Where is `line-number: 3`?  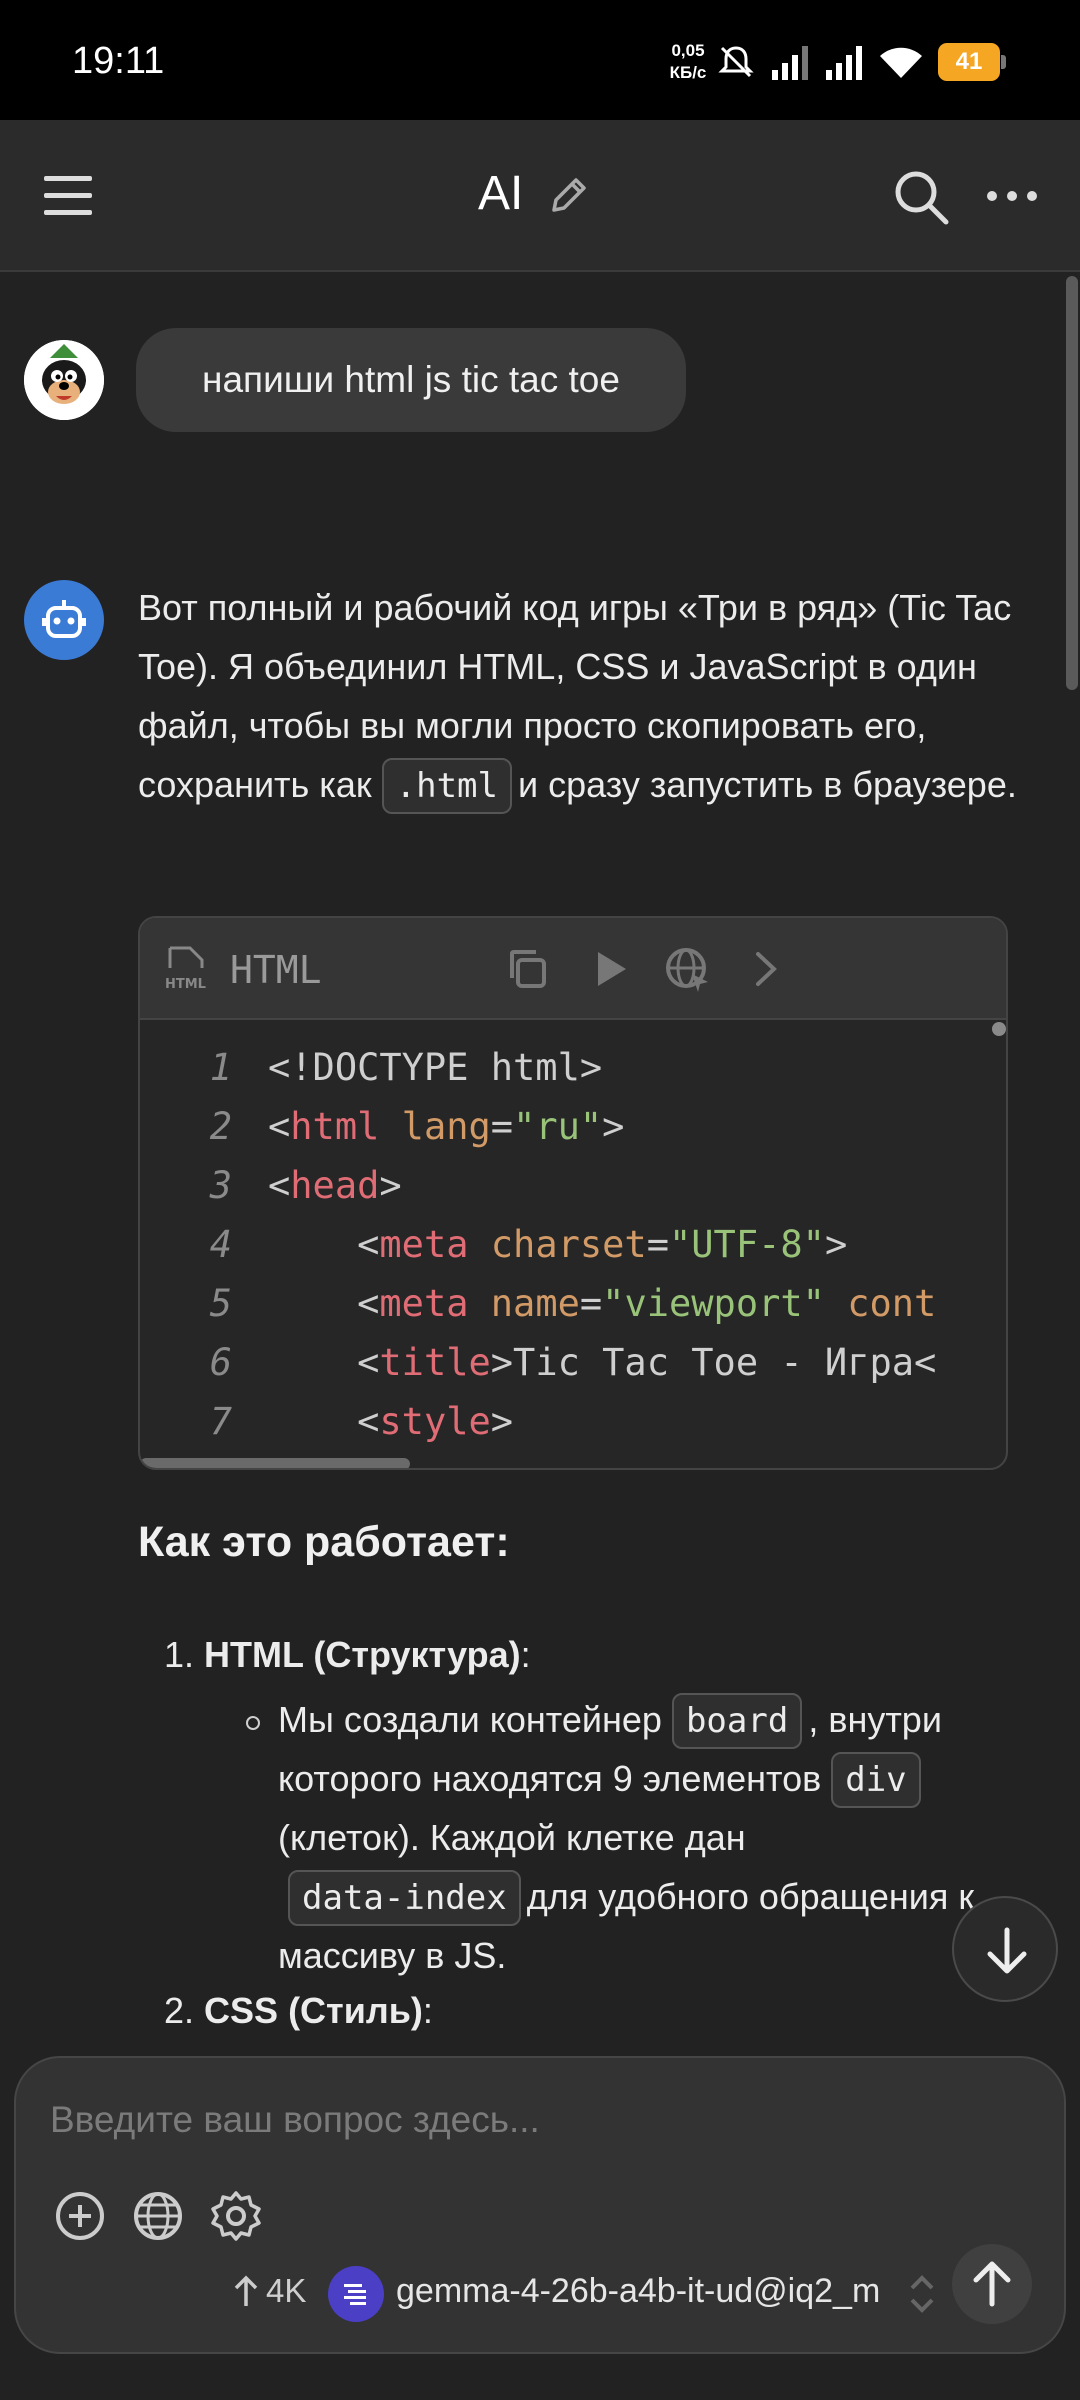
line-number: 3 is located at coordinates (220, 1185).